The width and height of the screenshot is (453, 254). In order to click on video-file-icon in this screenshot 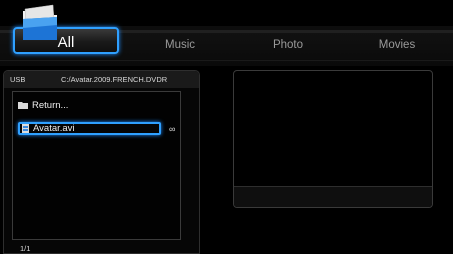, I will do `click(25, 128)`.